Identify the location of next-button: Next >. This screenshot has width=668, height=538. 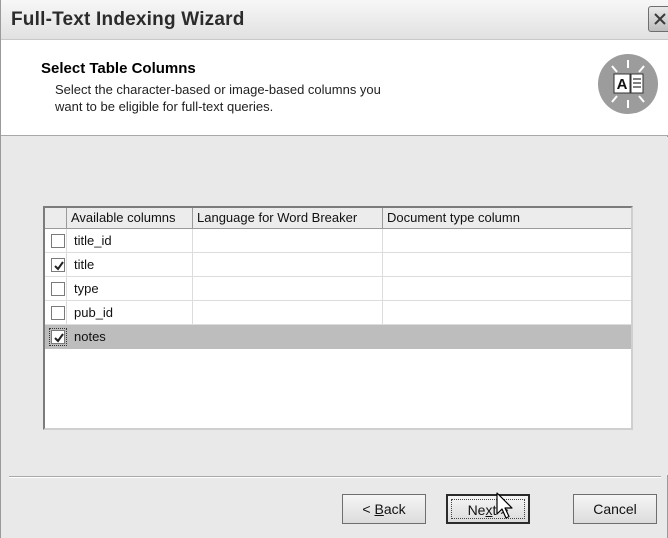
(488, 509).